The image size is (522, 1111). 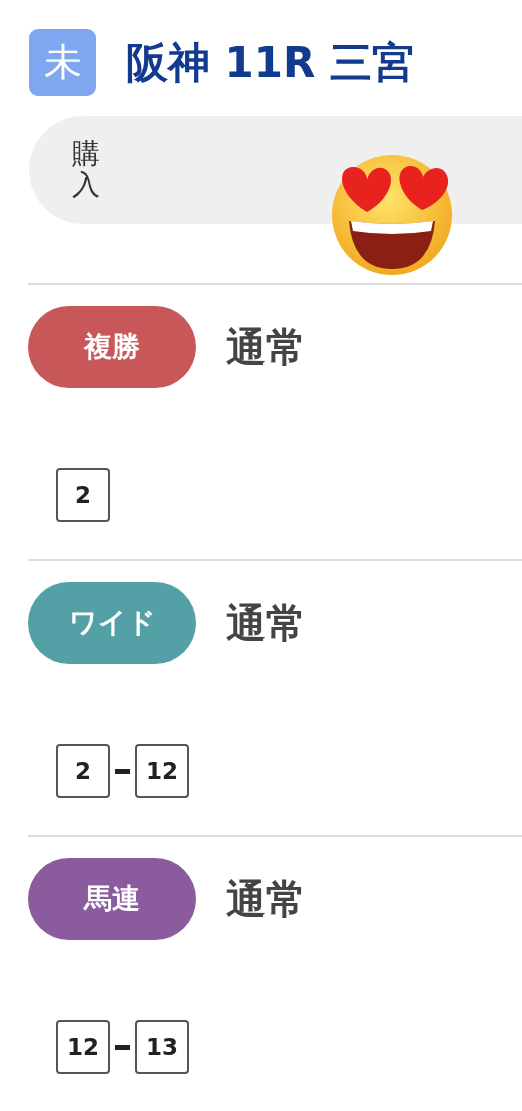 What do you see at coordinates (162, 1047) in the screenshot?
I see `horse-number: 13` at bounding box center [162, 1047].